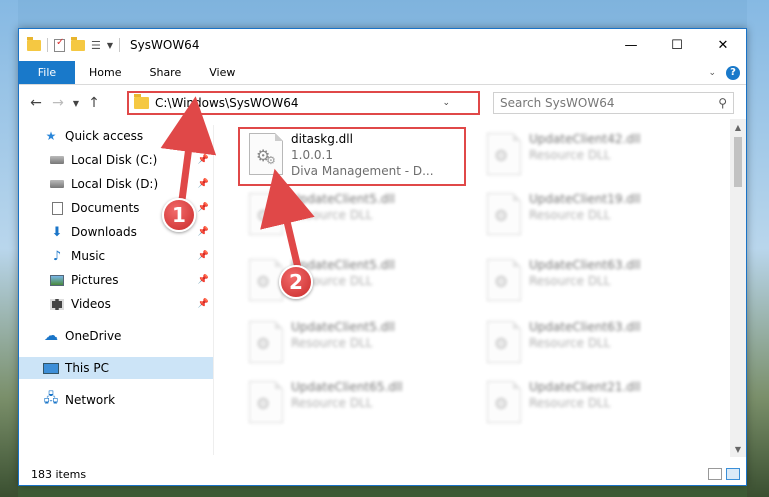  Describe the element at coordinates (51, 136) in the screenshot. I see `star-icon: ★` at that location.